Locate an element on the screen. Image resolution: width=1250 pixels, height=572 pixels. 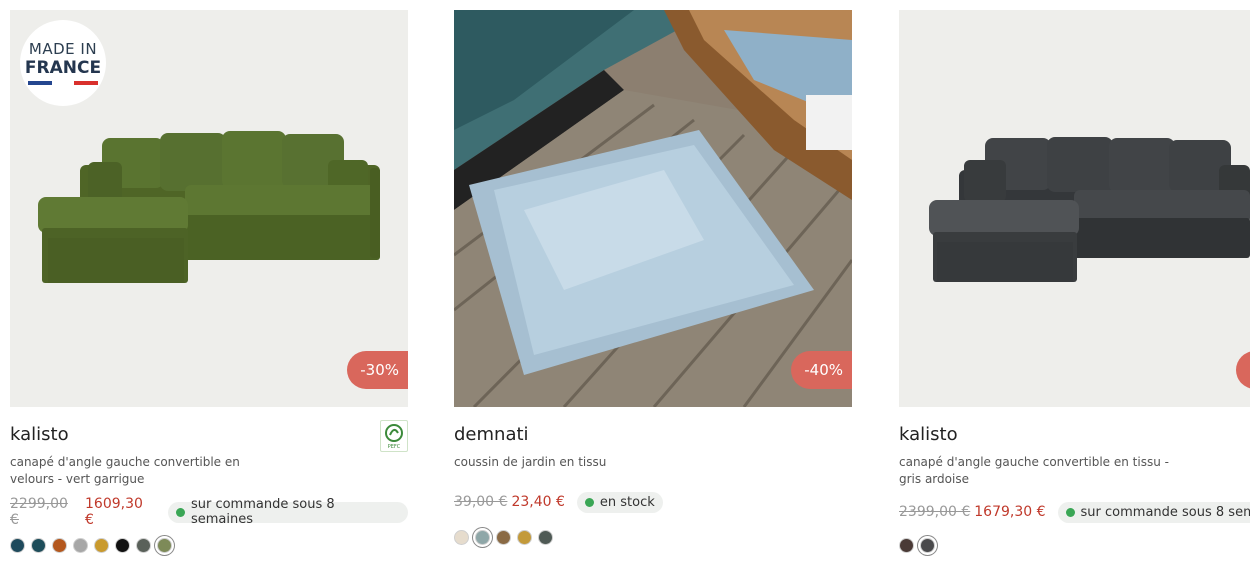
old-price: 2299,00 € is located at coordinates (39, 512).